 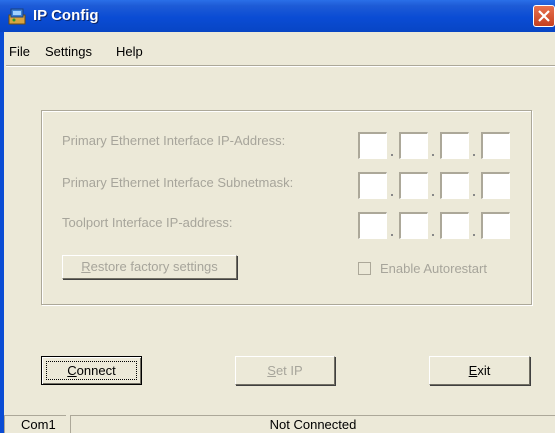 I want to click on setip-mnemonic: S, so click(x=271, y=370).